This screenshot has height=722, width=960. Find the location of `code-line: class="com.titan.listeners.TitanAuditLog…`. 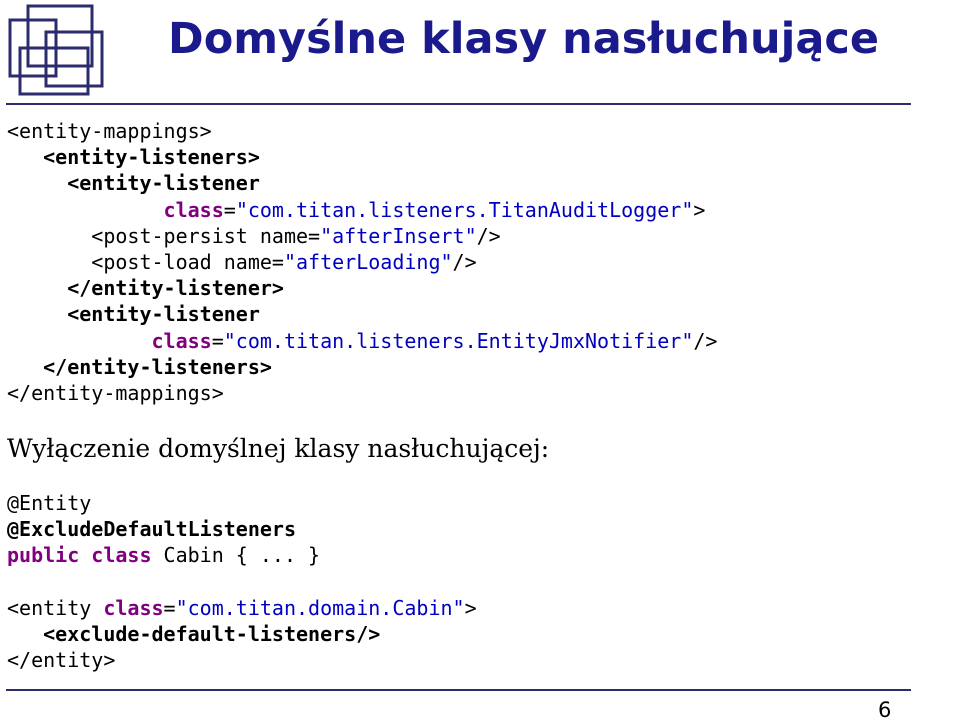

code-line: class="com.titan.listeners.TitanAuditLog… is located at coordinates (362, 210).